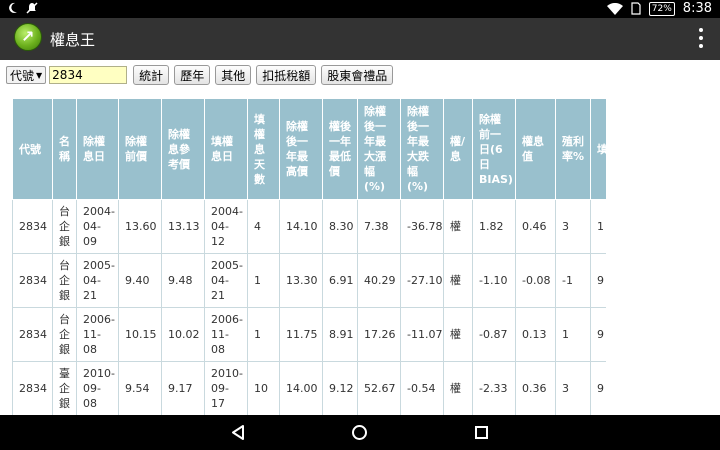  Describe the element at coordinates (422, 334) in the screenshot. I see `table-cell: -11.07` at that location.